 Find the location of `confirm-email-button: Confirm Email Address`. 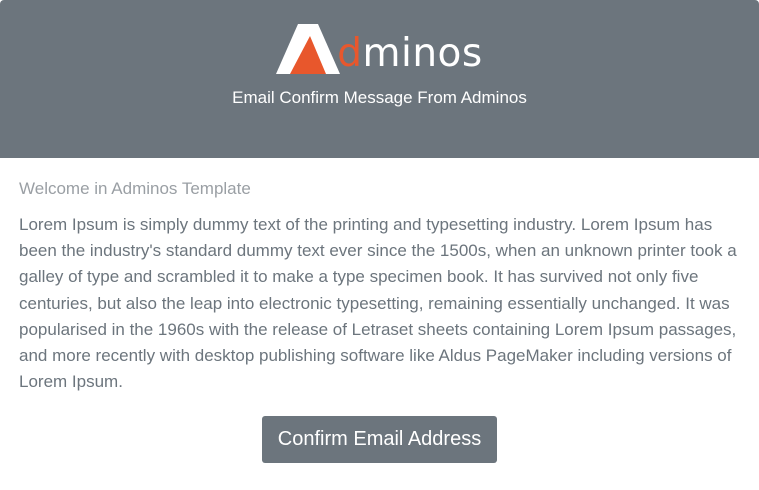

confirm-email-button: Confirm Email Address is located at coordinates (379, 440).